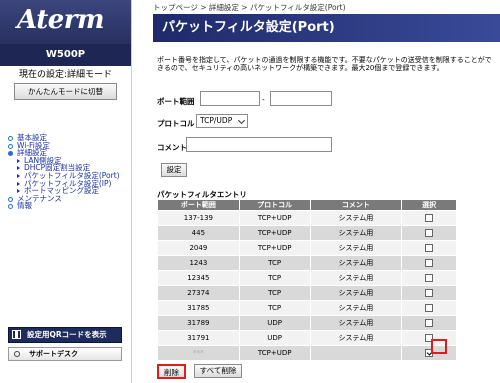  I want to click on port-from-input, so click(230, 98).